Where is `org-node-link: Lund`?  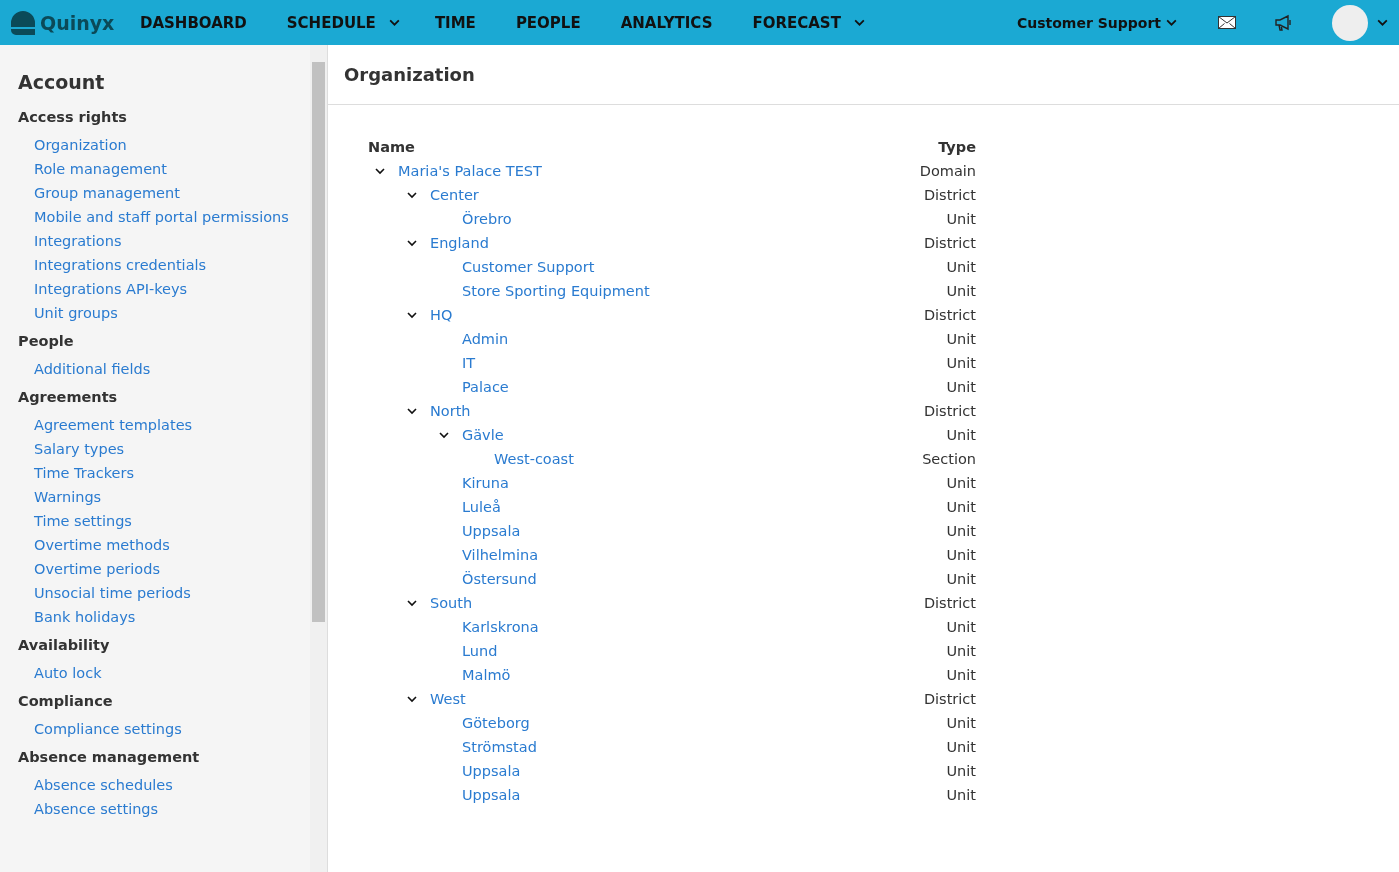 org-node-link: Lund is located at coordinates (480, 651).